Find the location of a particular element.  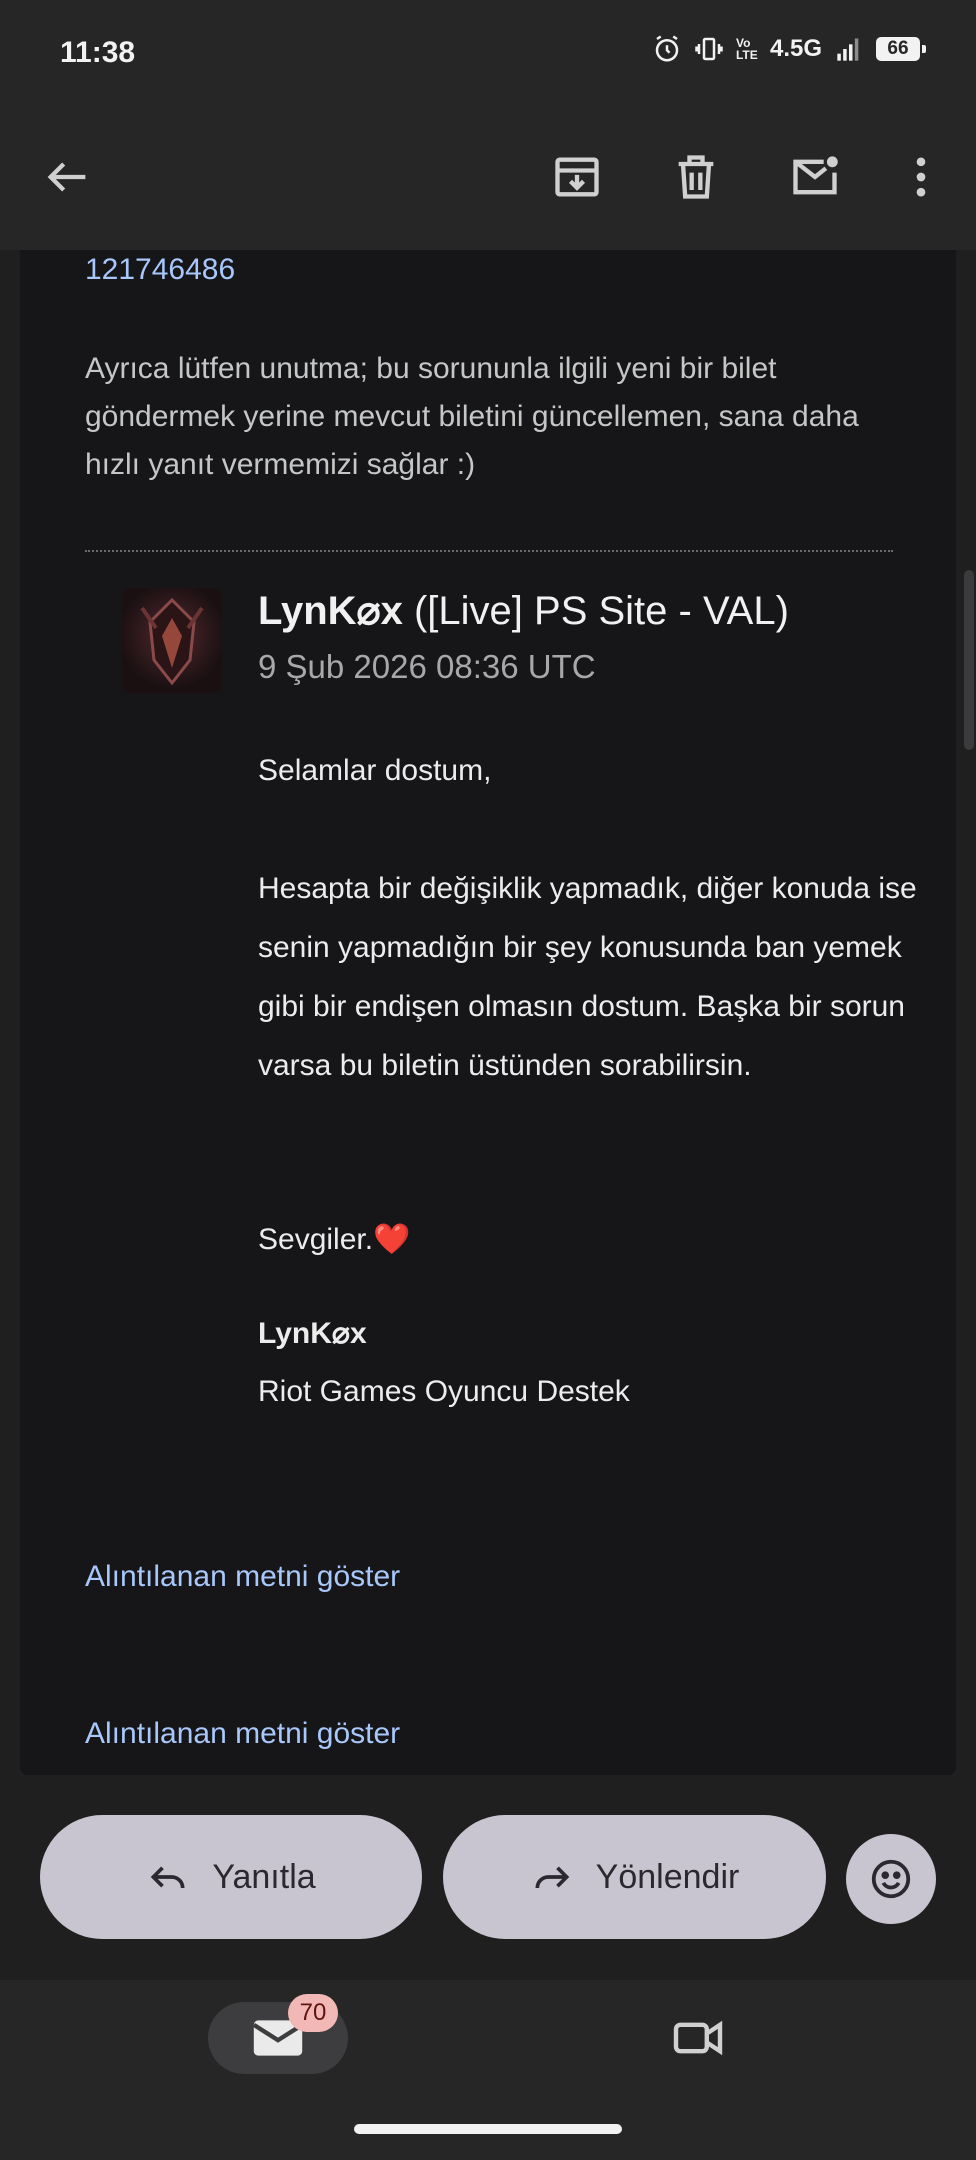

status-bar: 11:38 Vo LTE 4.5G 66 is located at coordinates (488, 52).